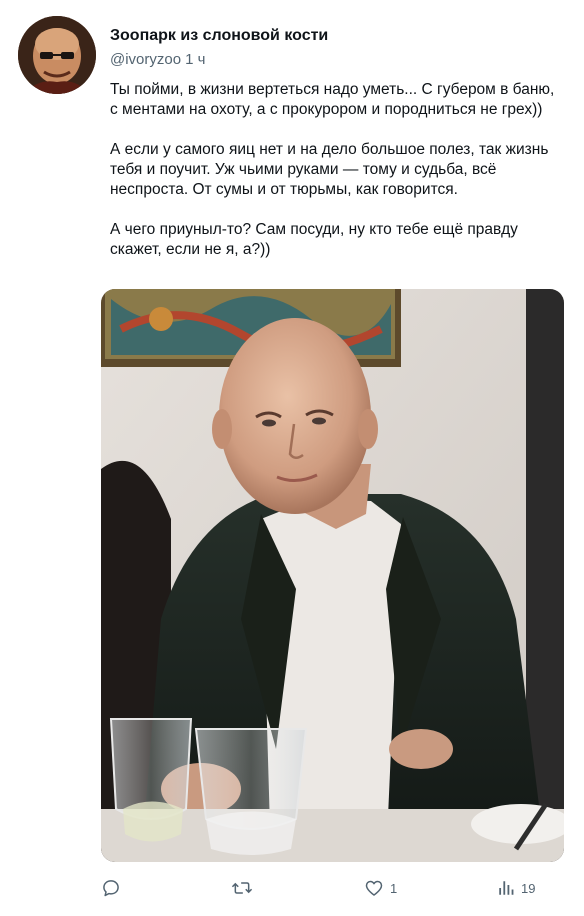 The image size is (584, 916). What do you see at coordinates (374, 888) in the screenshot?
I see `heart-icon` at bounding box center [374, 888].